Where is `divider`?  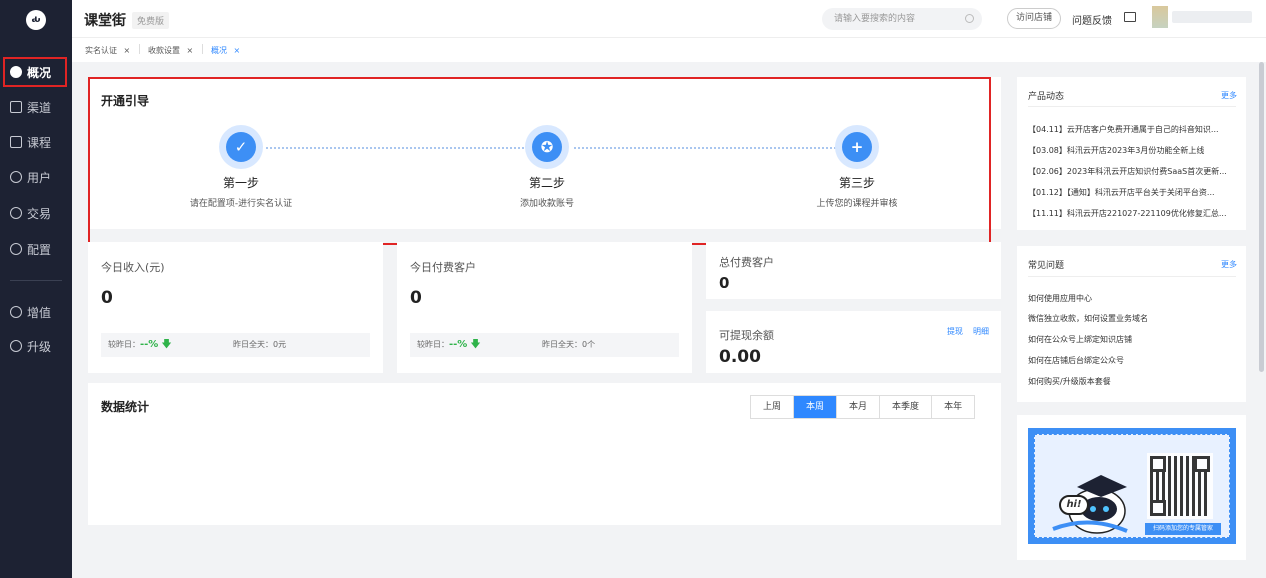
divider is located at coordinates (1132, 106).